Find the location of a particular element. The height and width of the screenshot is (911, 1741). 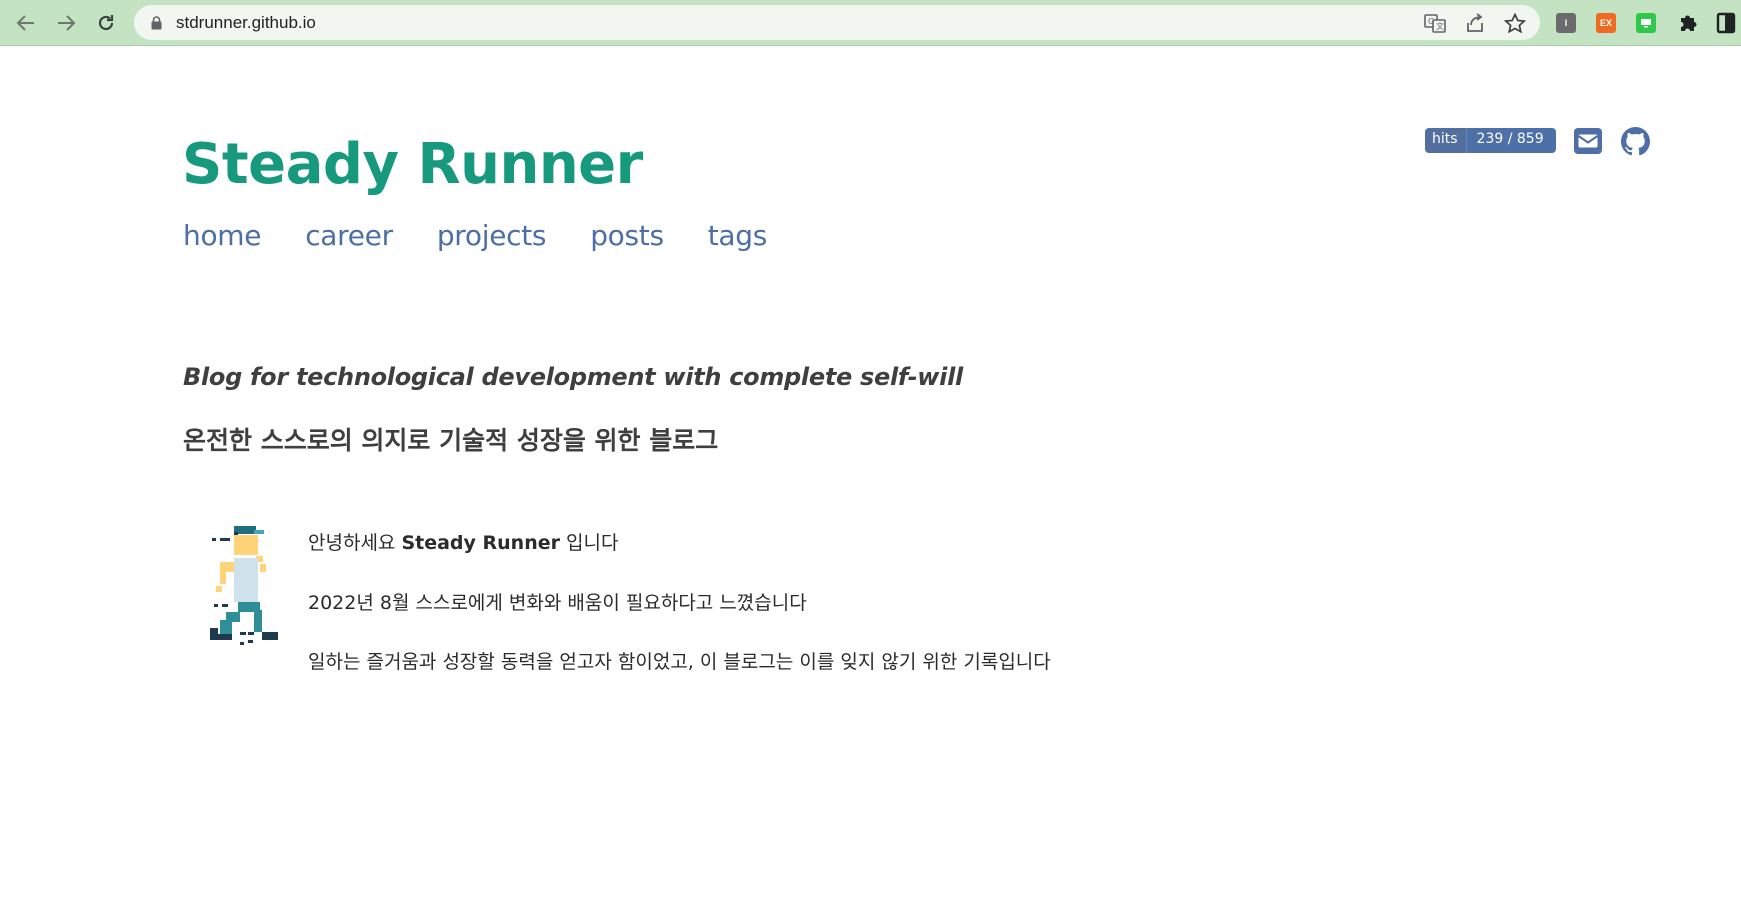

hits-counter-badge: hits 239 / 859 is located at coordinates (1490, 140).